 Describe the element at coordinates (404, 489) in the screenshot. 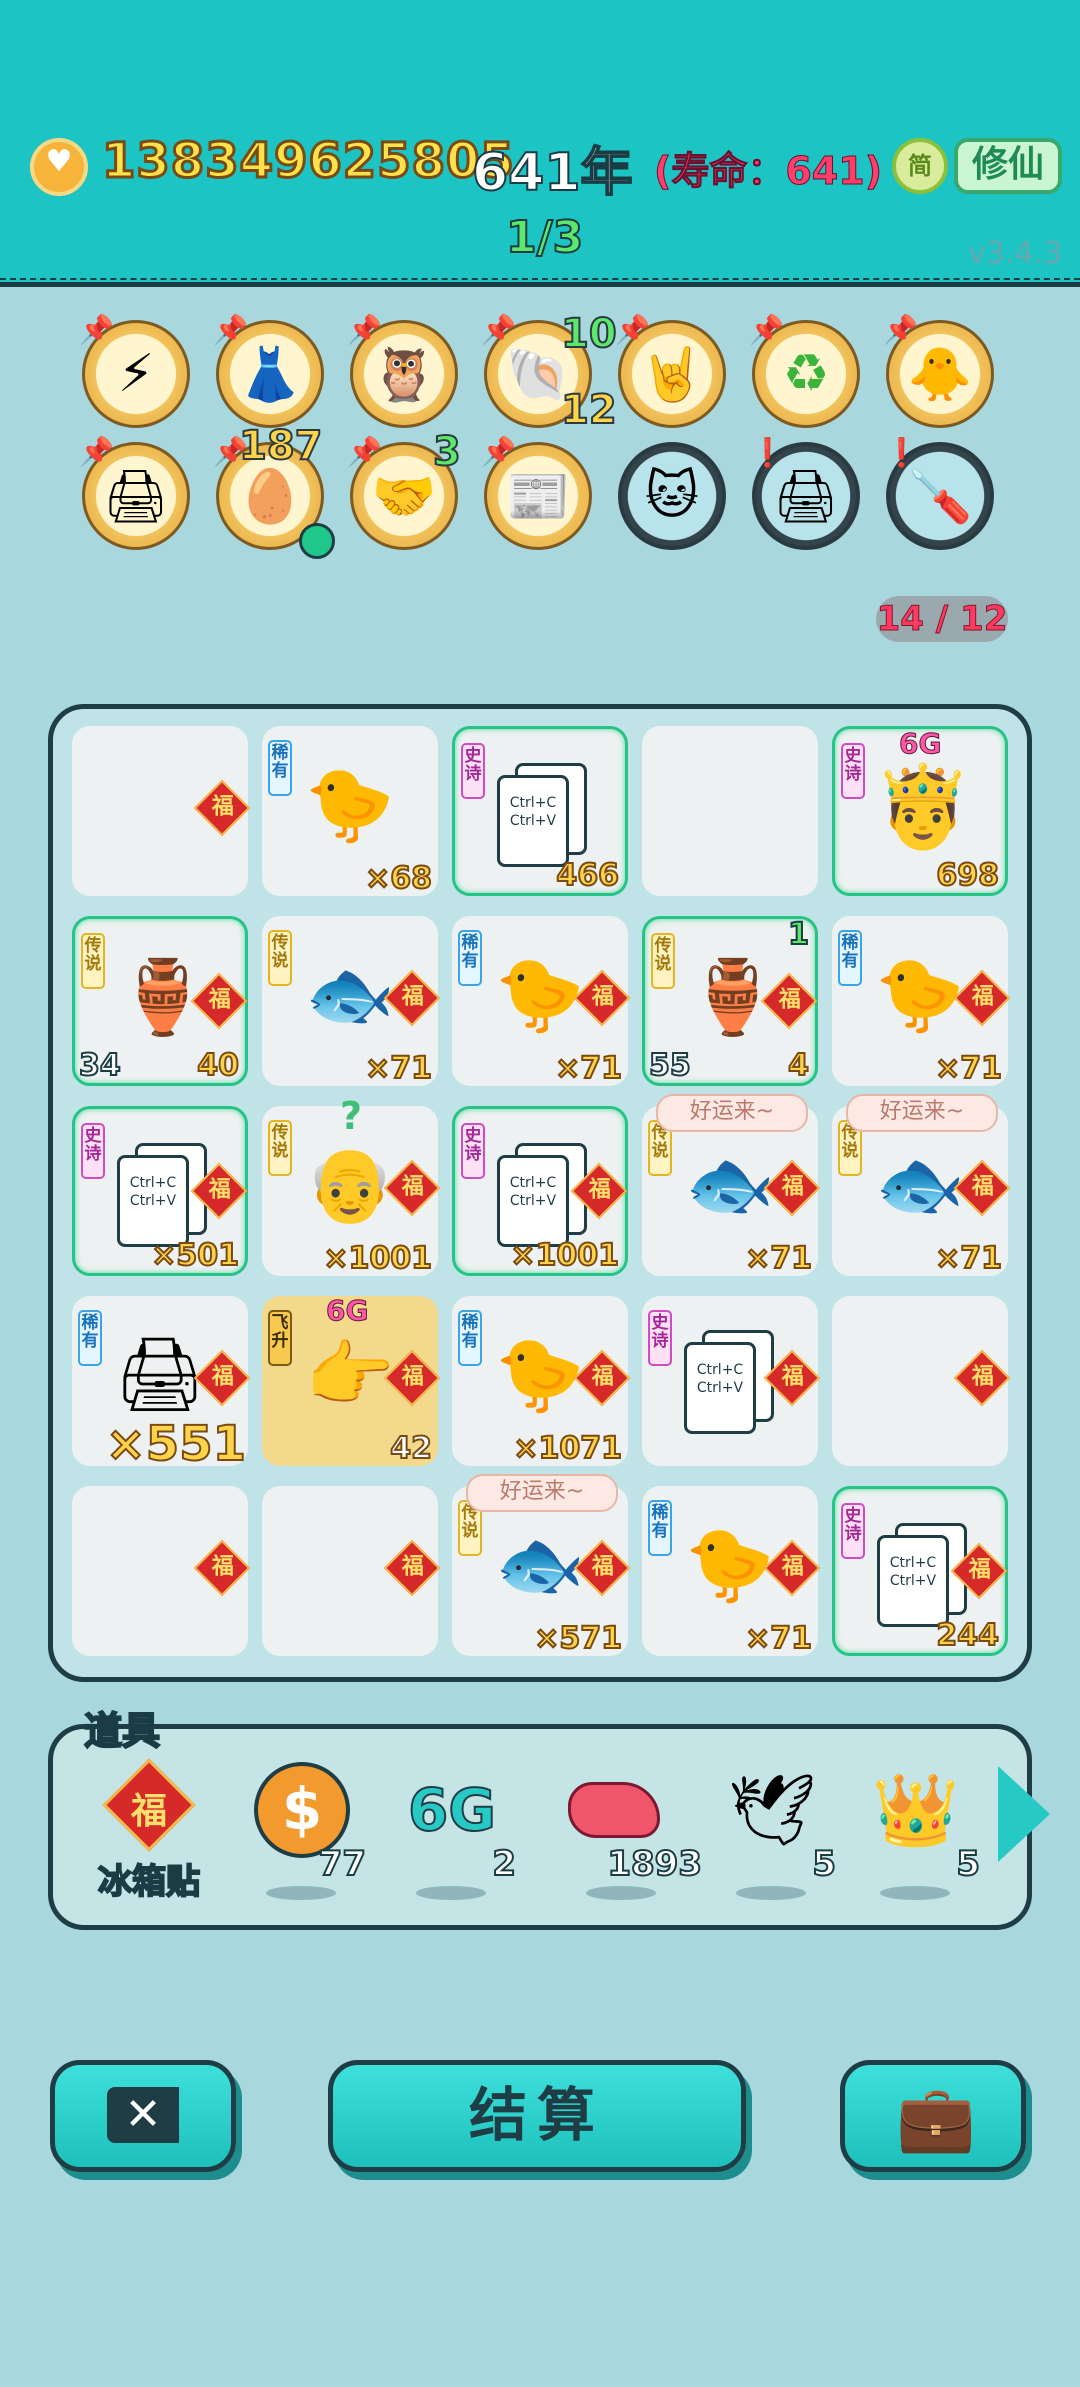

I see `handshake-icon: 📌 🤝 3` at that location.